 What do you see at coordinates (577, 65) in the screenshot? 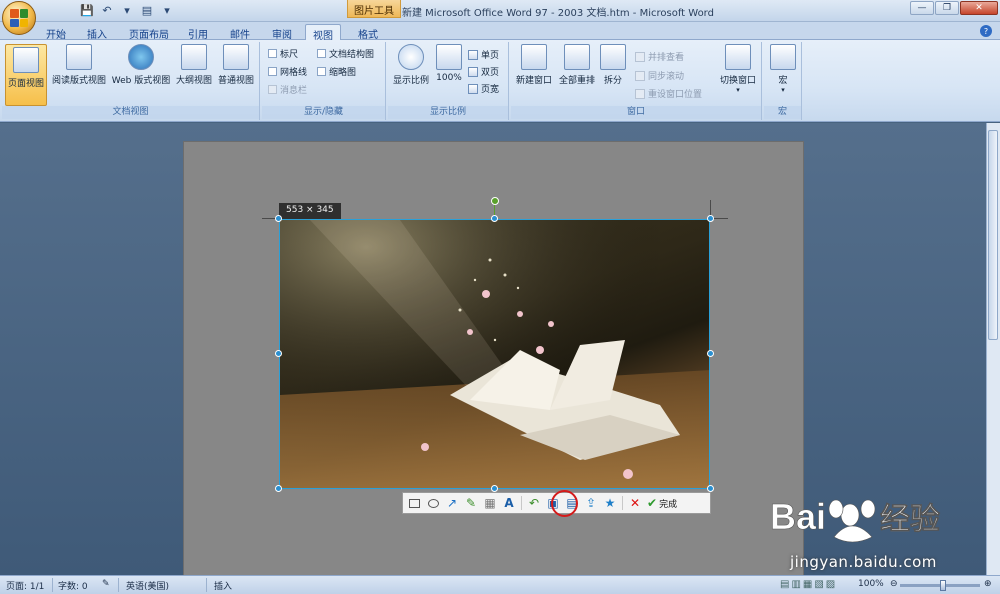
I see `arrange-all-button: 全部重排` at bounding box center [577, 65].